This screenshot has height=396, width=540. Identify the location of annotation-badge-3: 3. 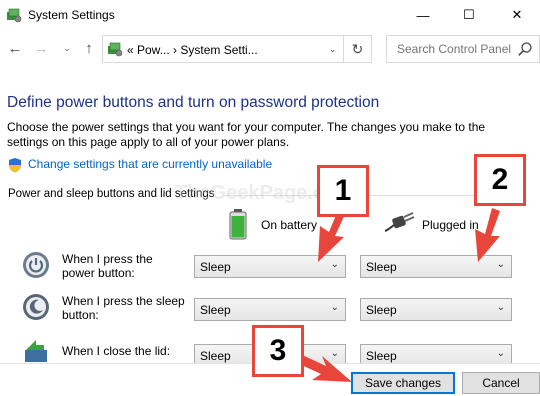
(278, 351).